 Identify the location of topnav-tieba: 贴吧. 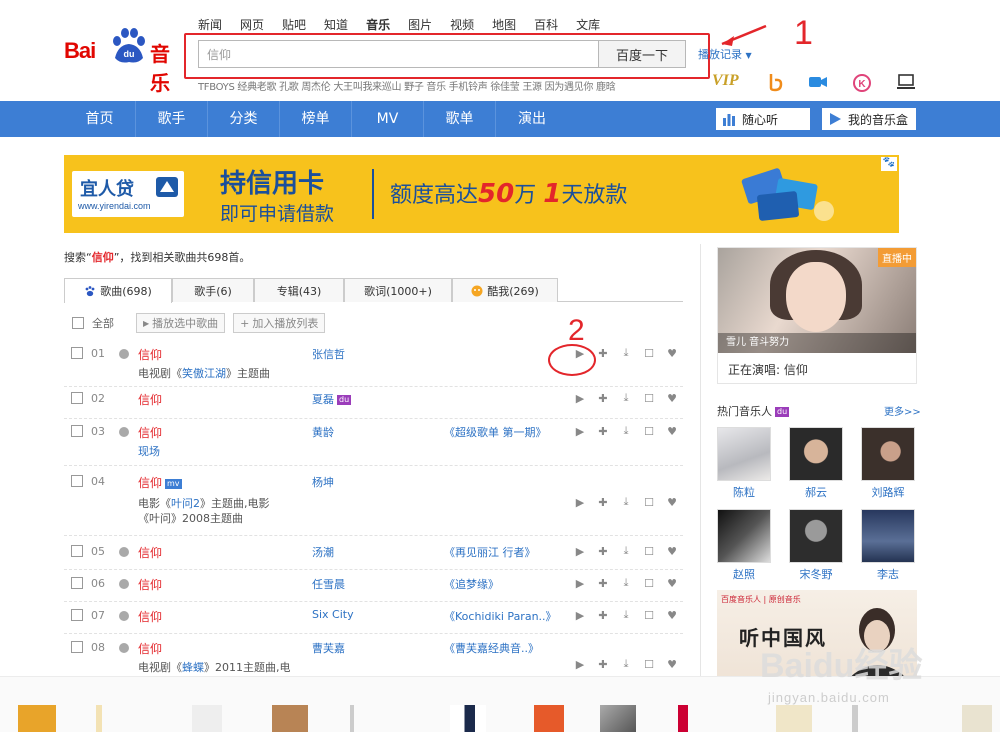
(294, 24).